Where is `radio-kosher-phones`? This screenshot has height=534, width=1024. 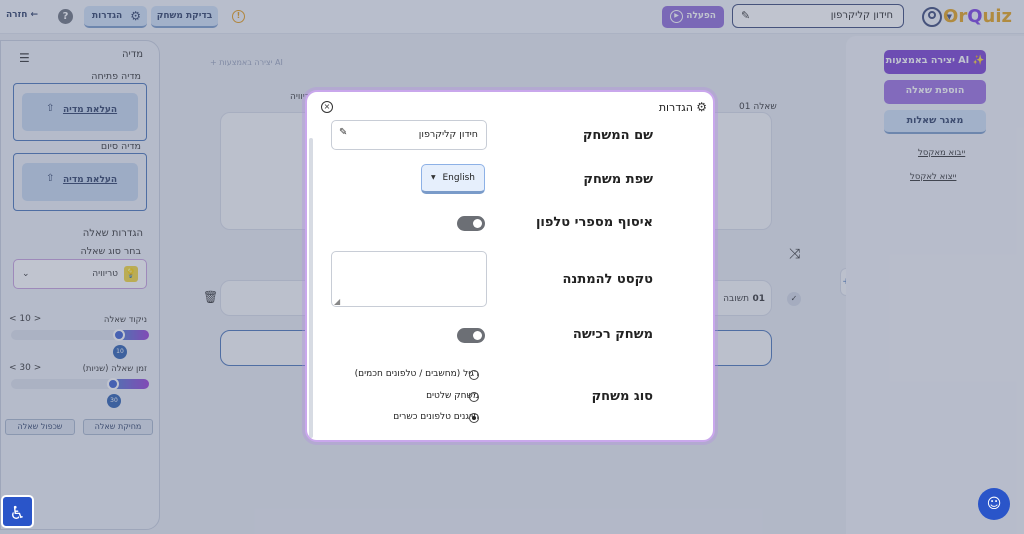 radio-kosher-phones is located at coordinates (474, 418).